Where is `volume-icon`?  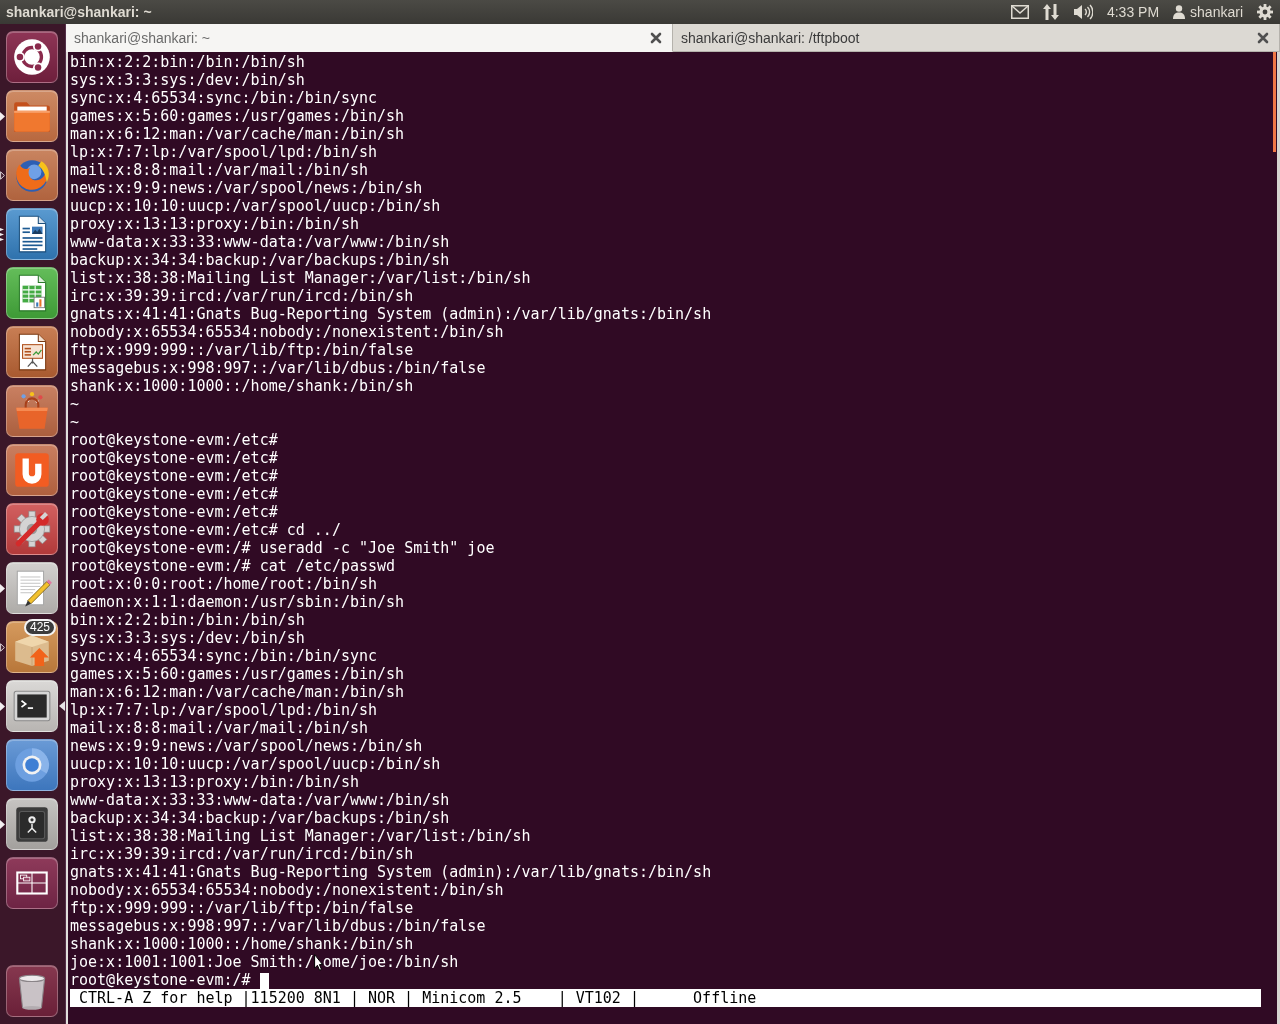 volume-icon is located at coordinates (1082, 12).